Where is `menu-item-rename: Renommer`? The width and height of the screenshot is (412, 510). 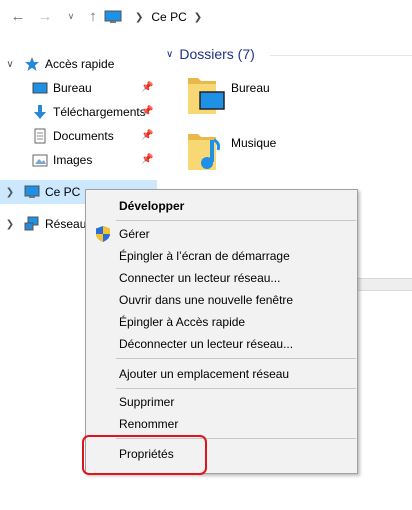
menu-item-rename: Renommer is located at coordinates (222, 424).